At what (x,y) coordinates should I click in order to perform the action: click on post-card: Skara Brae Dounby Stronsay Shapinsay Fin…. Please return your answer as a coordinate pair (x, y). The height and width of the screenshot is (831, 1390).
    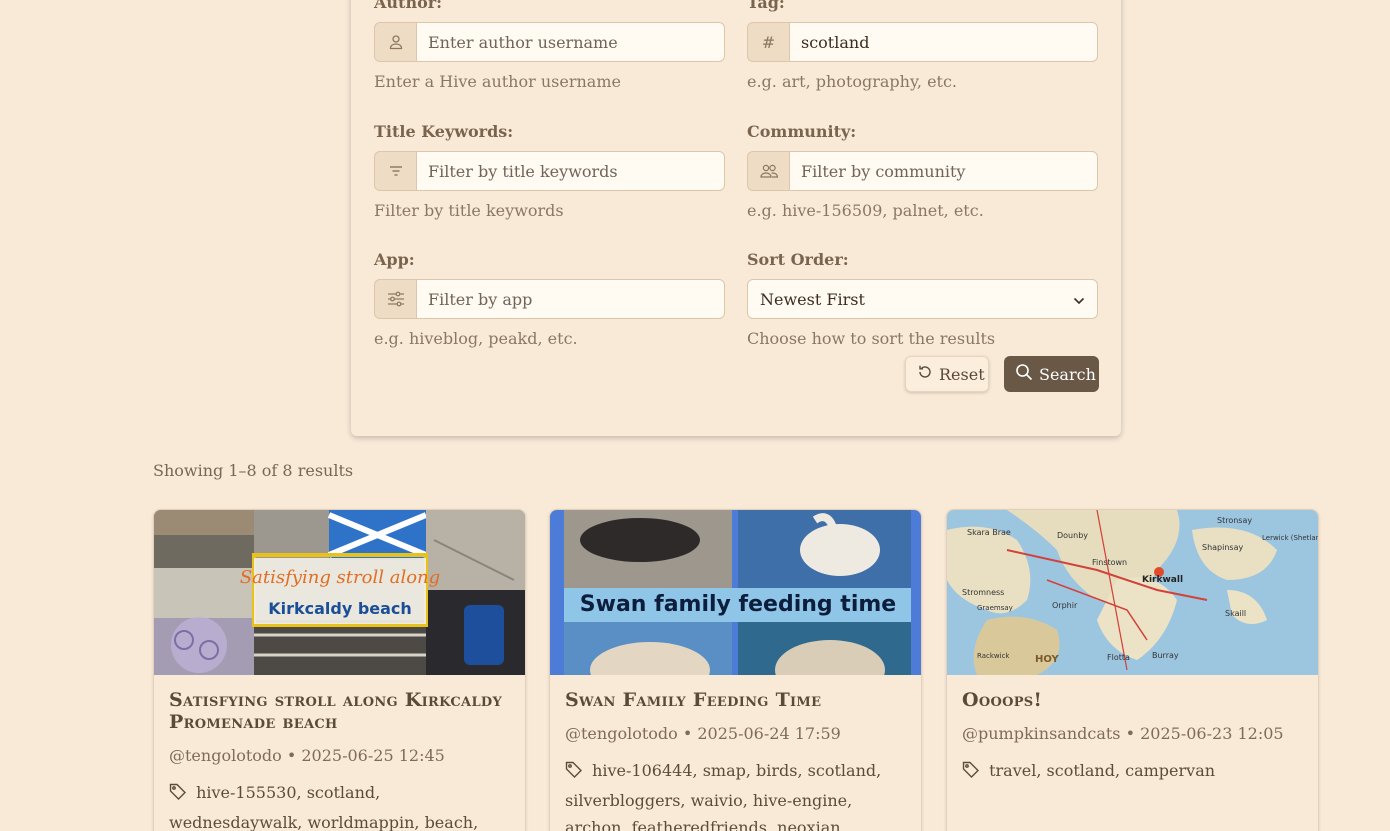
    Looking at the image, I should click on (1132, 670).